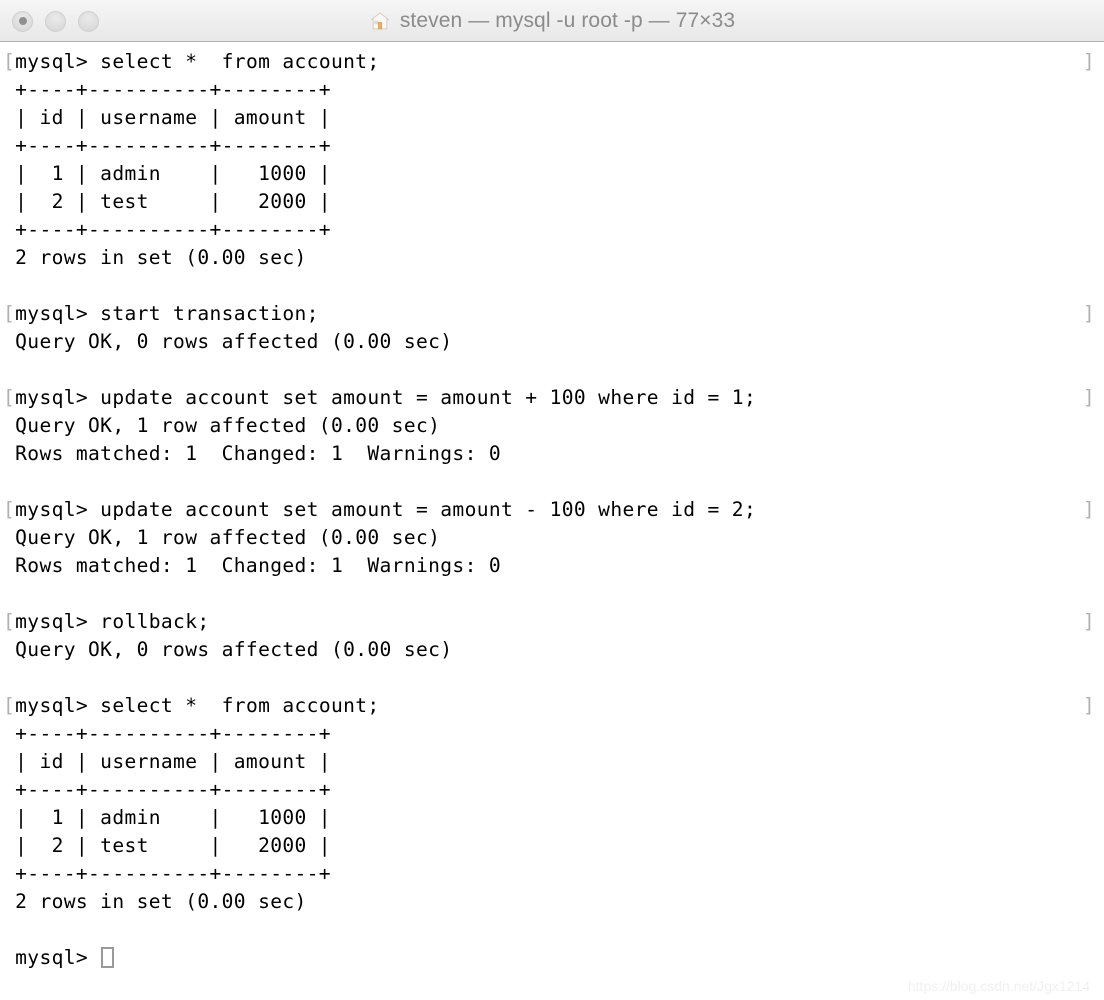 This screenshot has width=1104, height=1000. Describe the element at coordinates (567, 20) in the screenshot. I see `window-title: steven — mysql -u root -p — 77×33` at that location.